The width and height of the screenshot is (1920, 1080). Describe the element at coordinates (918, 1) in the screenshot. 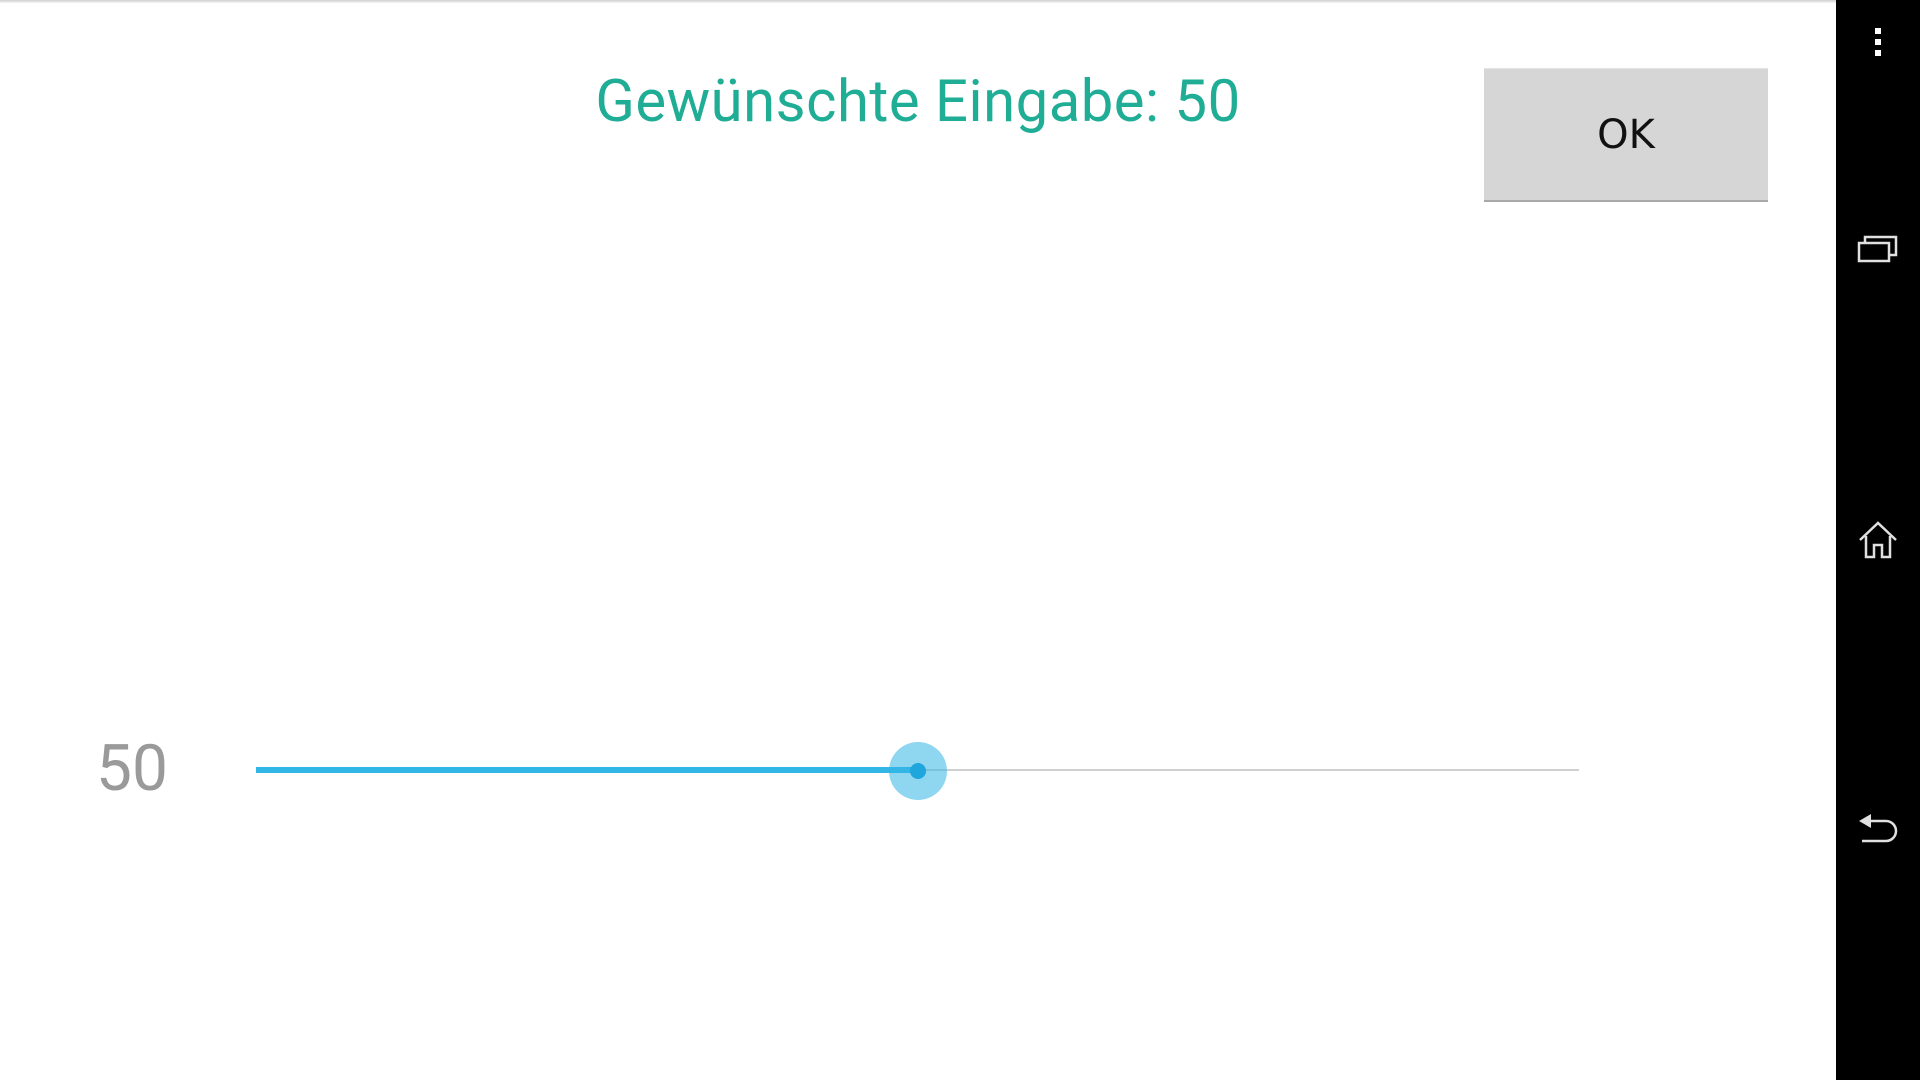

I see `top-shadow-edge` at that location.